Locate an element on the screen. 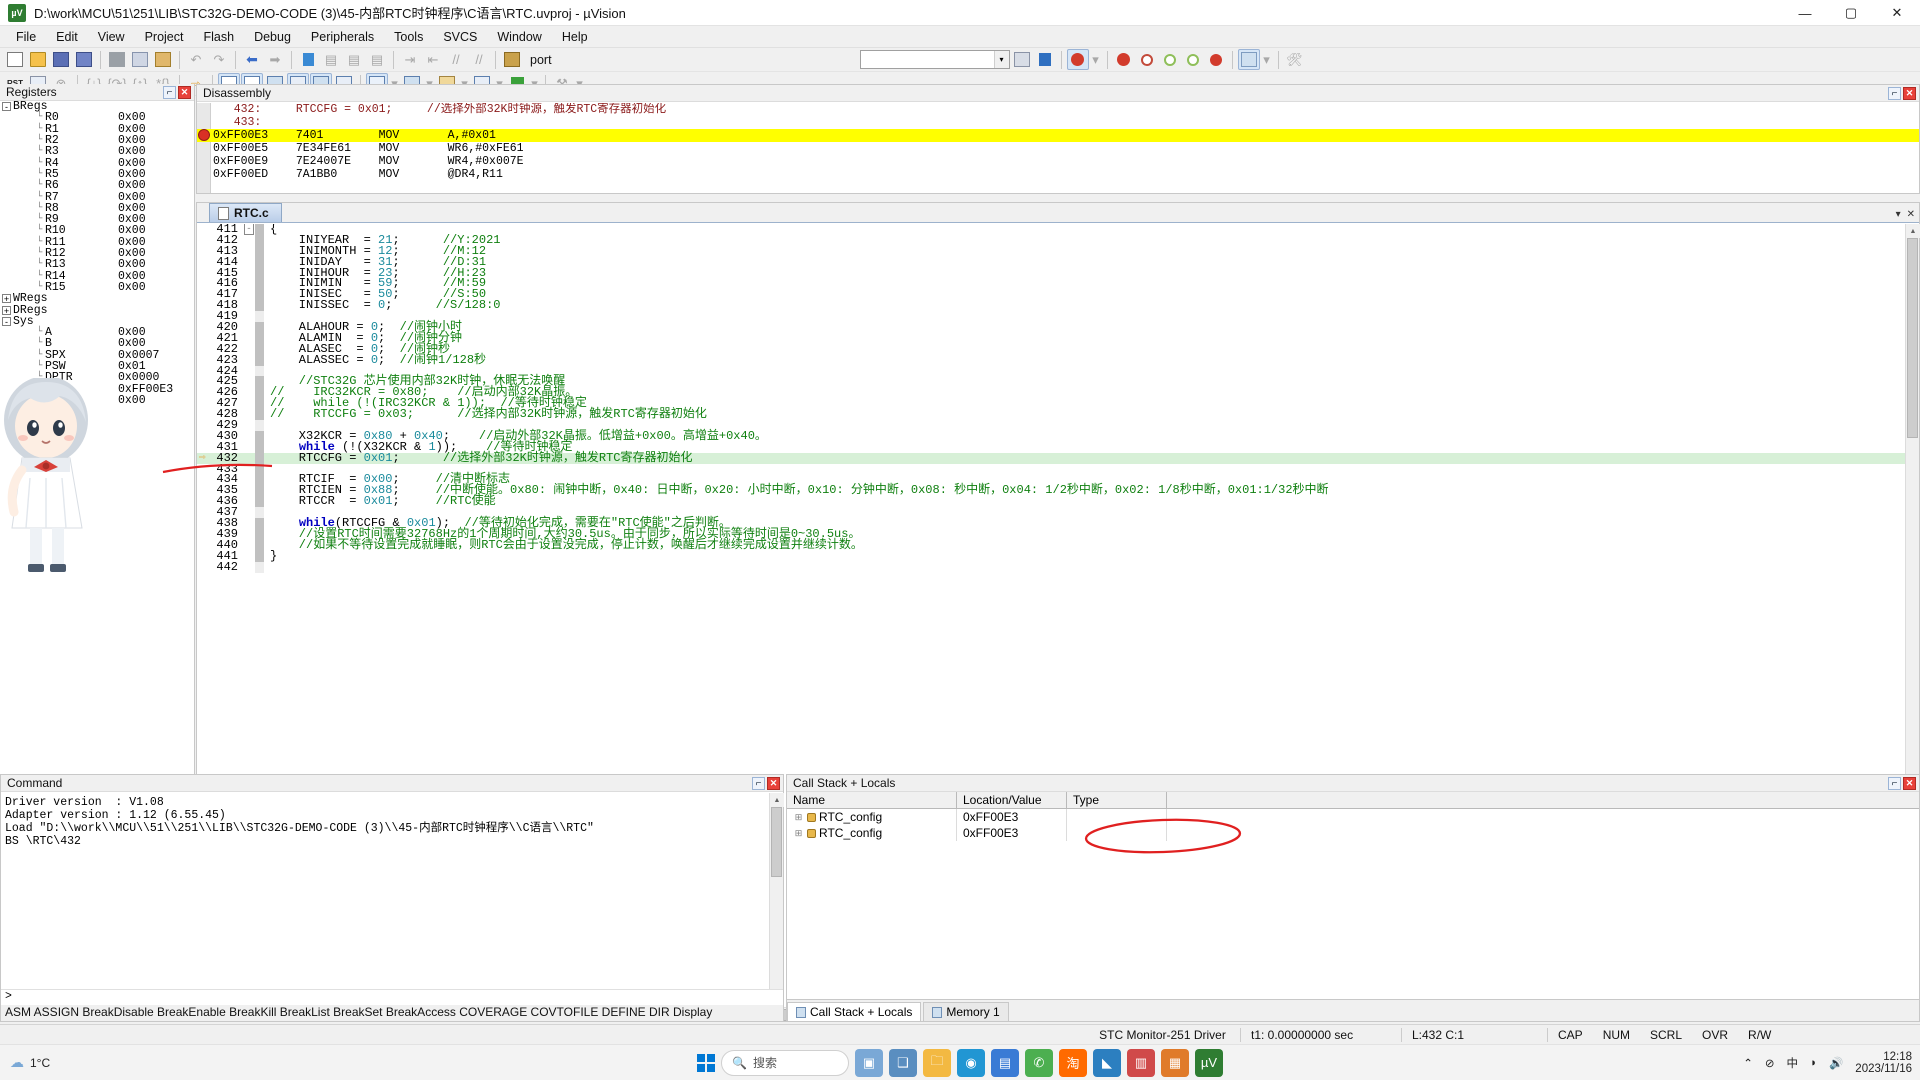 The height and width of the screenshot is (1080, 1920). save-icon is located at coordinates (61, 59).